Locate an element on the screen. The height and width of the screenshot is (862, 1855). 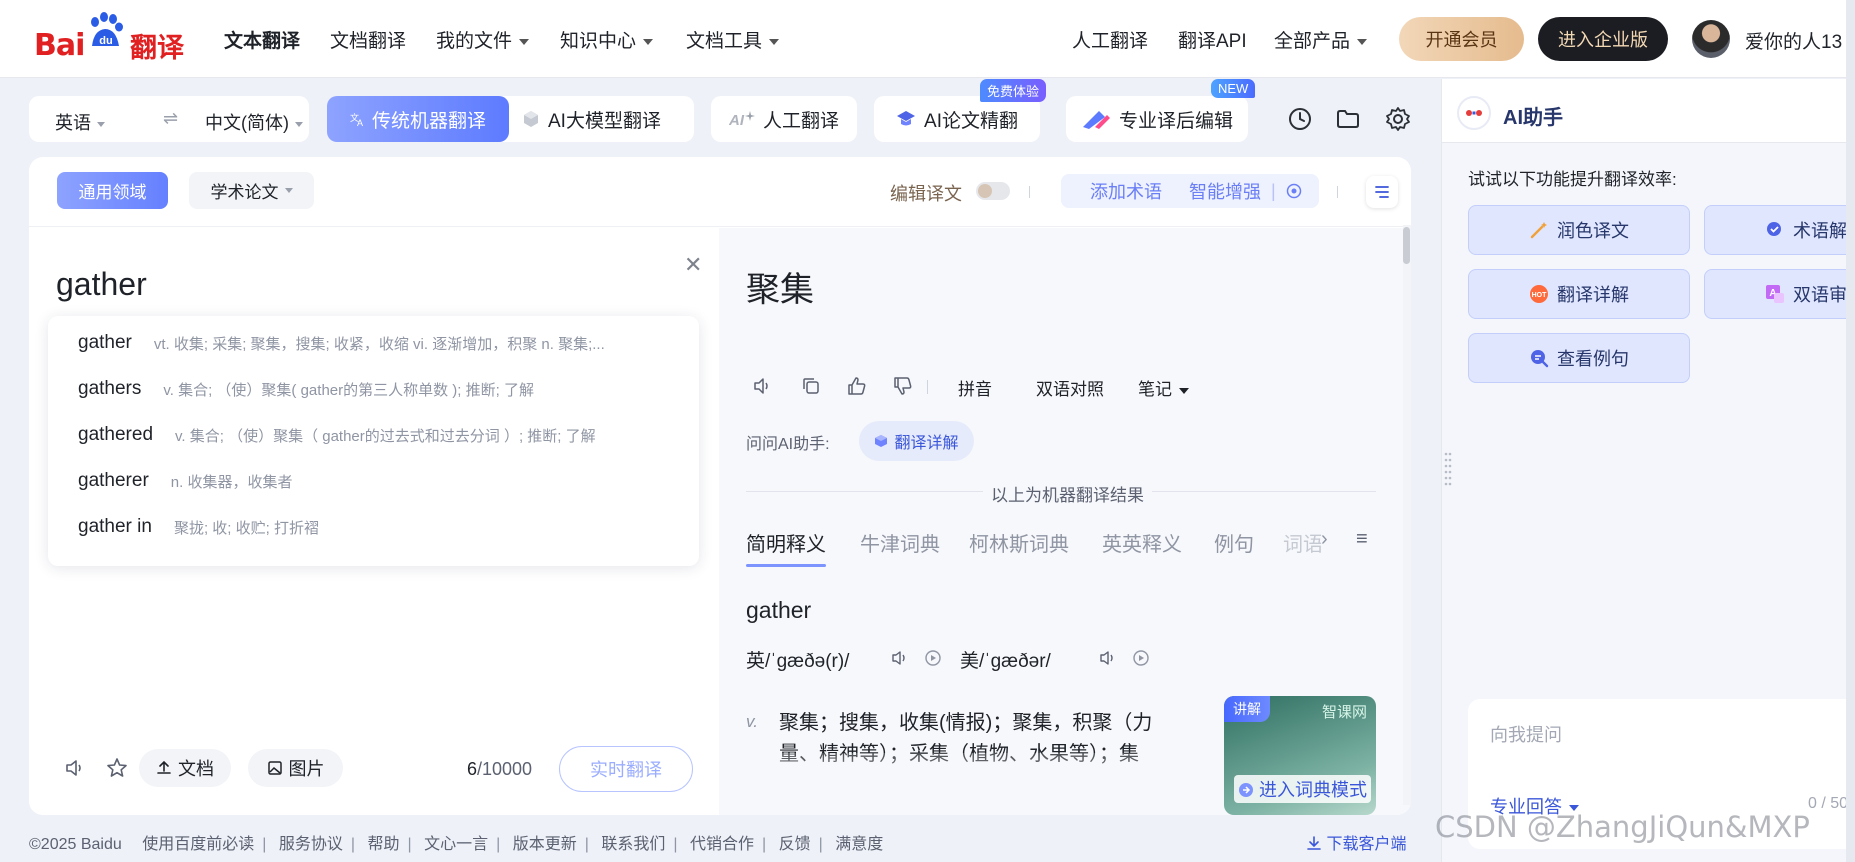
human-translation-label: 人工翻译 is located at coordinates (800, 121).